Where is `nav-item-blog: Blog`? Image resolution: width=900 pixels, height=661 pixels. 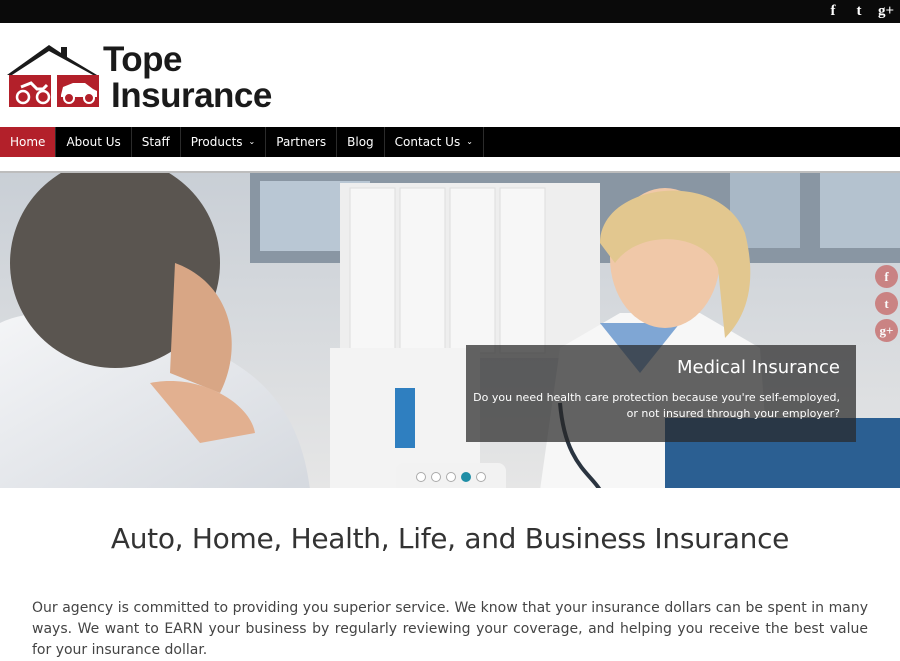
nav-item-blog: Blog is located at coordinates (361, 142).